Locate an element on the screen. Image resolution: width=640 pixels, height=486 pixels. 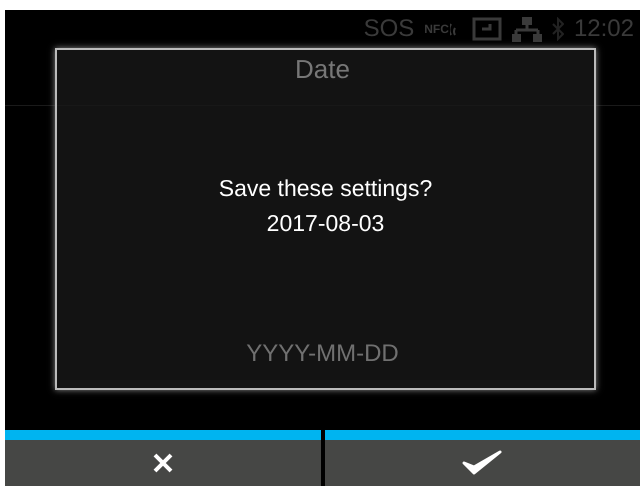
dialog-value: 2017-08-03 is located at coordinates (325, 223).